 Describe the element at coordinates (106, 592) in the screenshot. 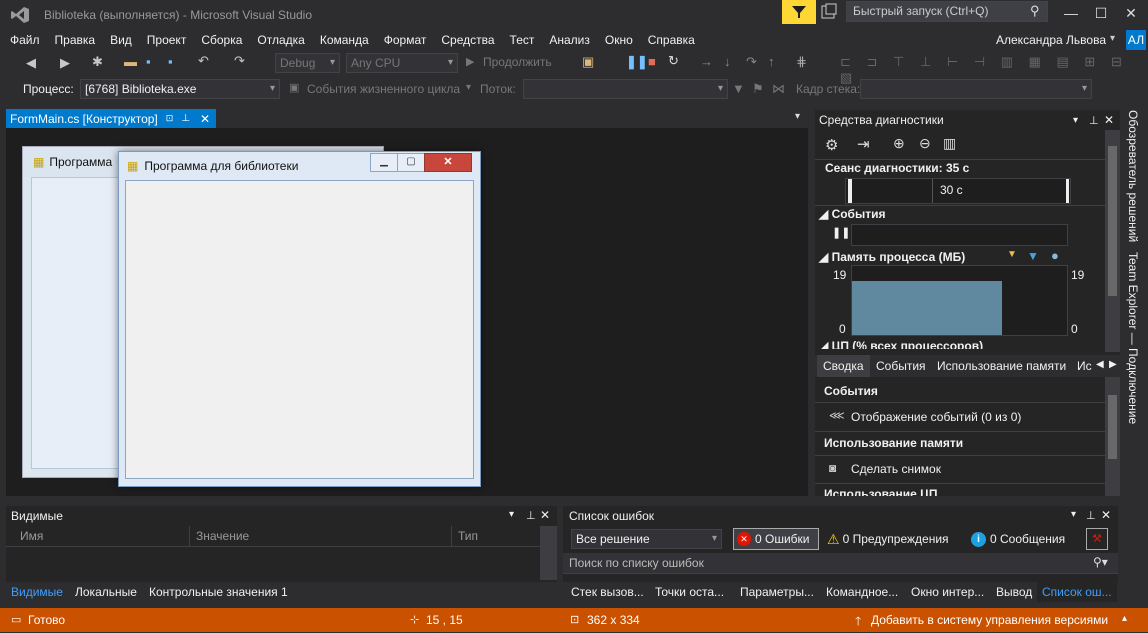

I see `tab-locals: Локальные` at that location.